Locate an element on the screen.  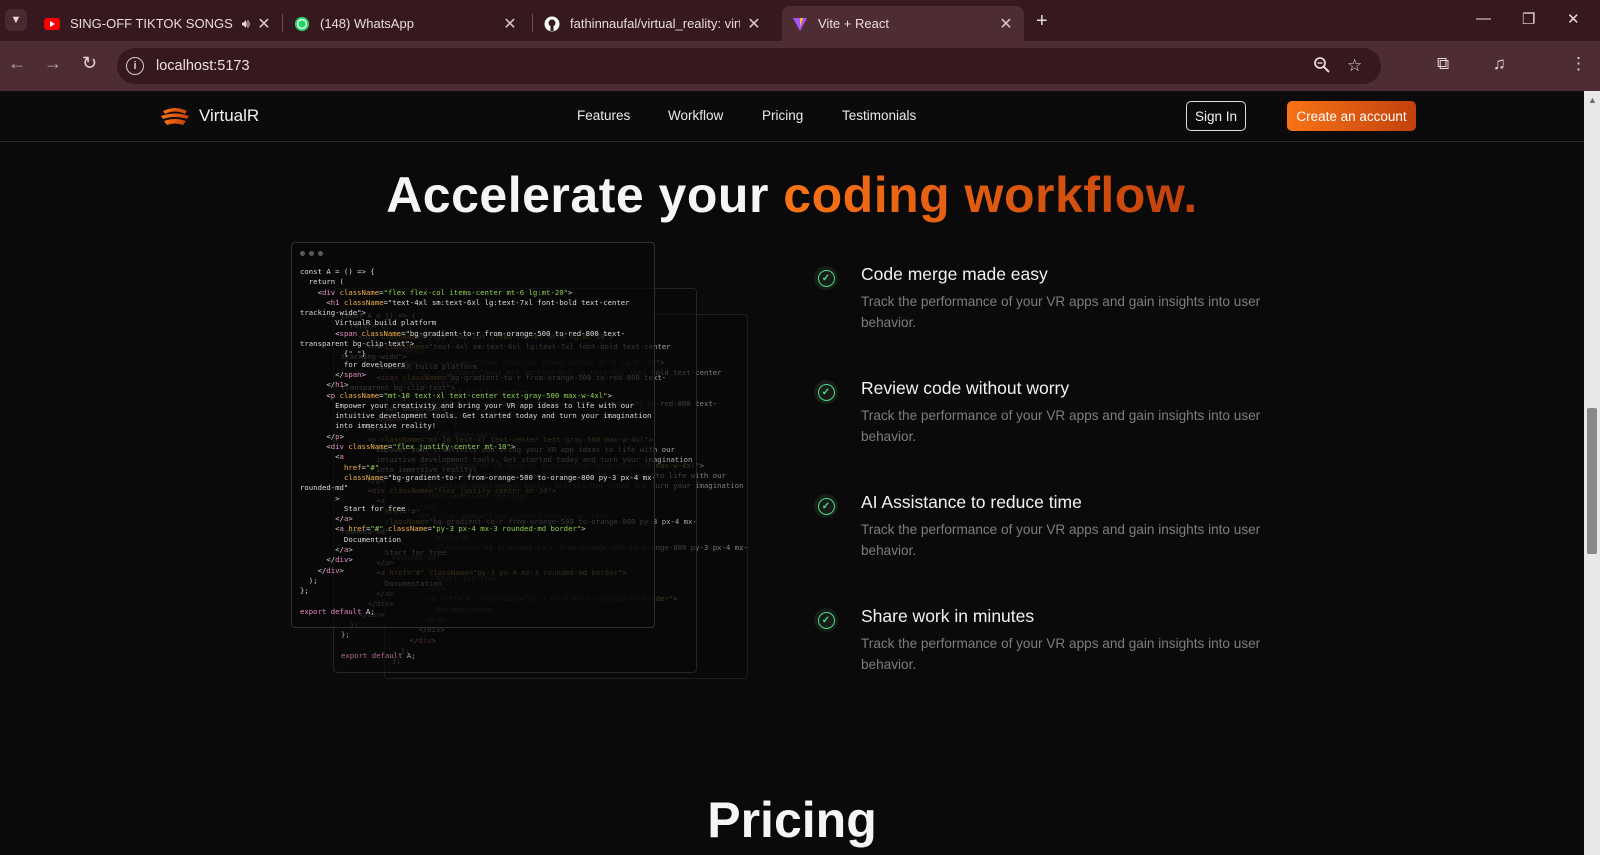
nav-pricing: Pricing is located at coordinates (782, 115).